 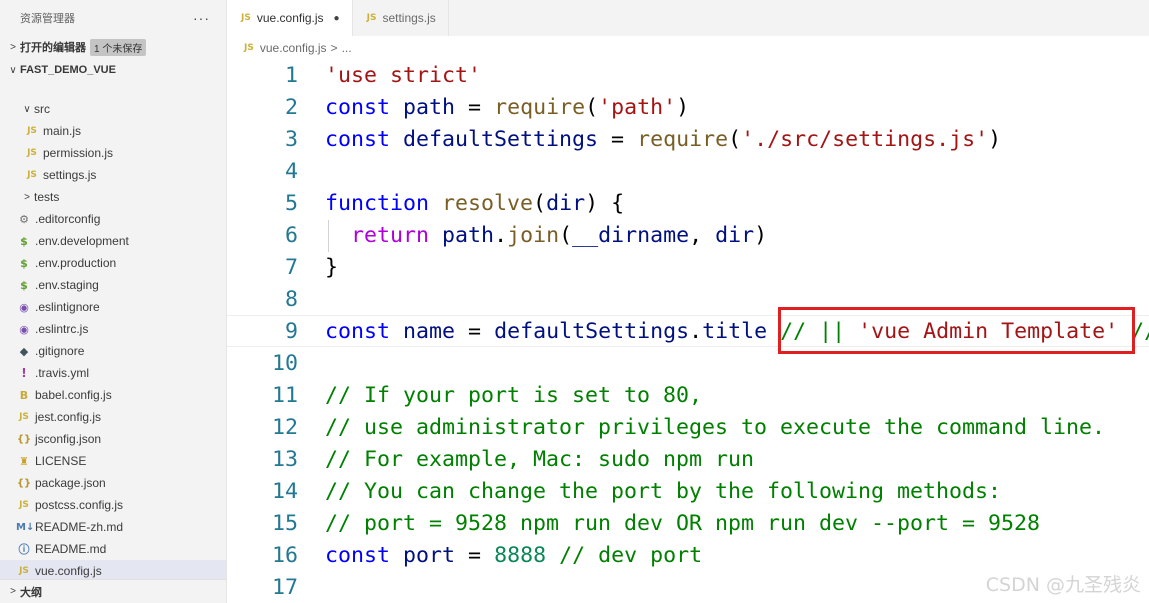 What do you see at coordinates (358, 139) in the screenshot?
I see `code-token: const` at bounding box center [358, 139].